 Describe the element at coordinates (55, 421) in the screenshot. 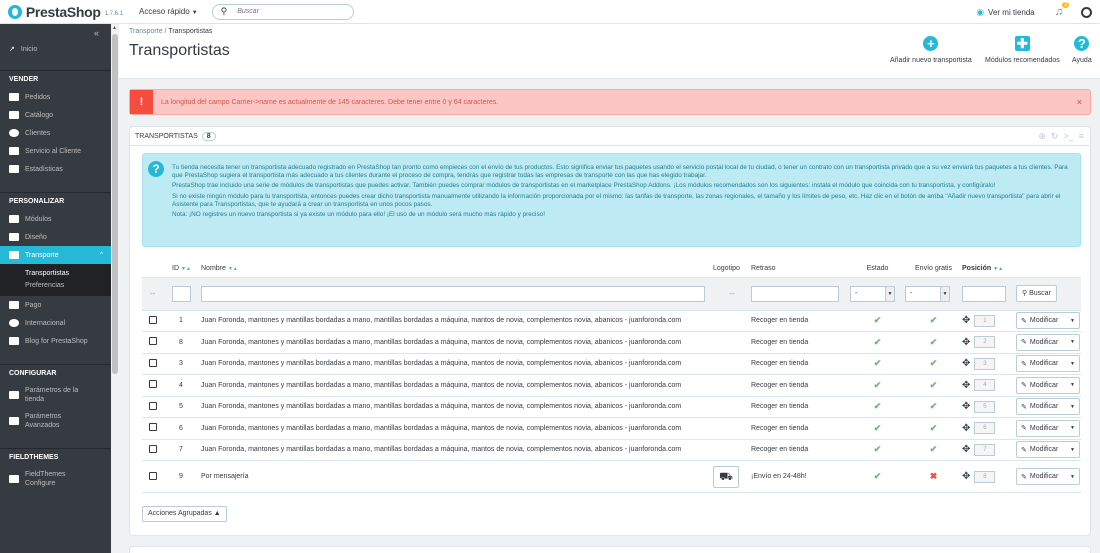

I see `sidebar-item-parametros-avanzados: Parámetros Avanzados` at that location.